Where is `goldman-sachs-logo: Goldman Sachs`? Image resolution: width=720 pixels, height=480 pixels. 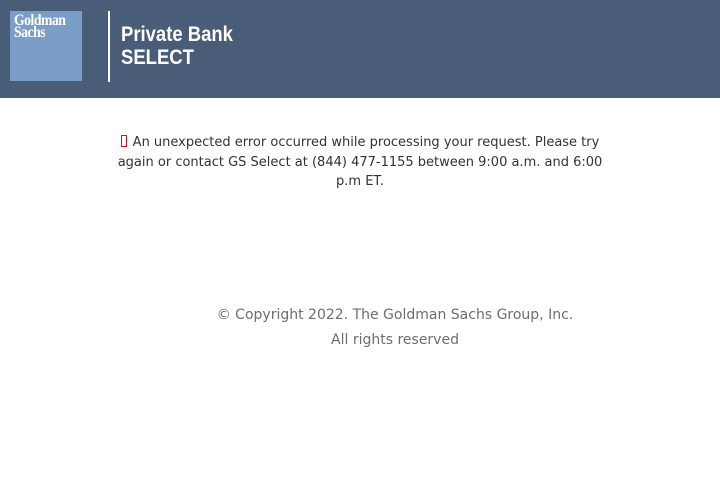 goldman-sachs-logo: Goldman Sachs is located at coordinates (46, 46).